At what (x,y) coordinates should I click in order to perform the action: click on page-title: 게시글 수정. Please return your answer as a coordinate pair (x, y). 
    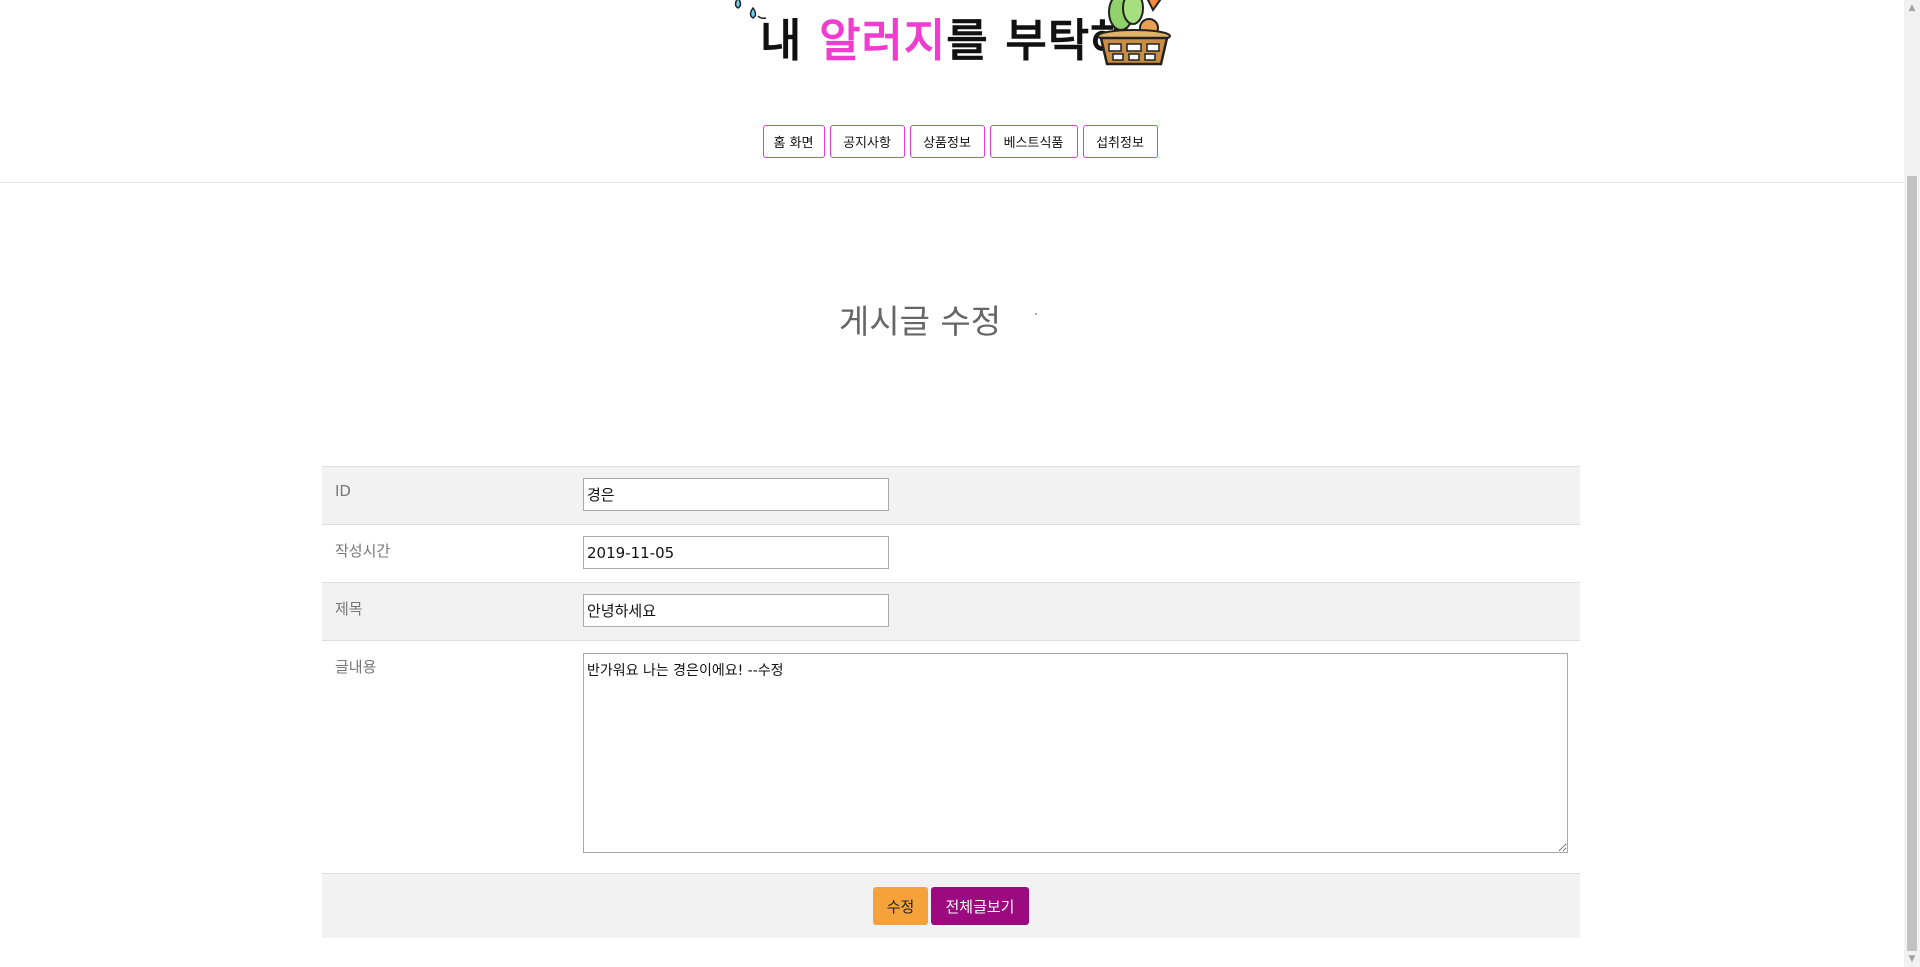
    Looking at the image, I should click on (920, 321).